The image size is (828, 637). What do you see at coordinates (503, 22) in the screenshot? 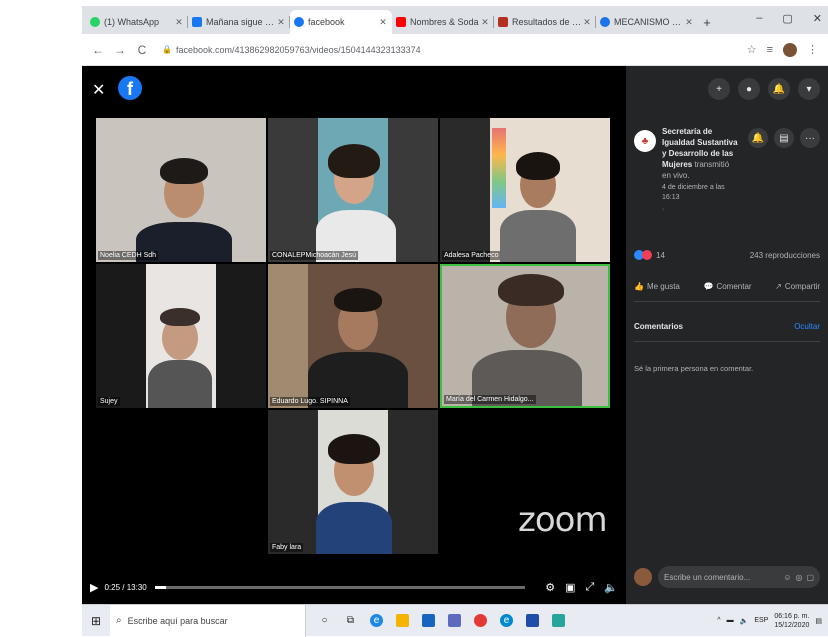
I see `gmail-icon` at bounding box center [503, 22].